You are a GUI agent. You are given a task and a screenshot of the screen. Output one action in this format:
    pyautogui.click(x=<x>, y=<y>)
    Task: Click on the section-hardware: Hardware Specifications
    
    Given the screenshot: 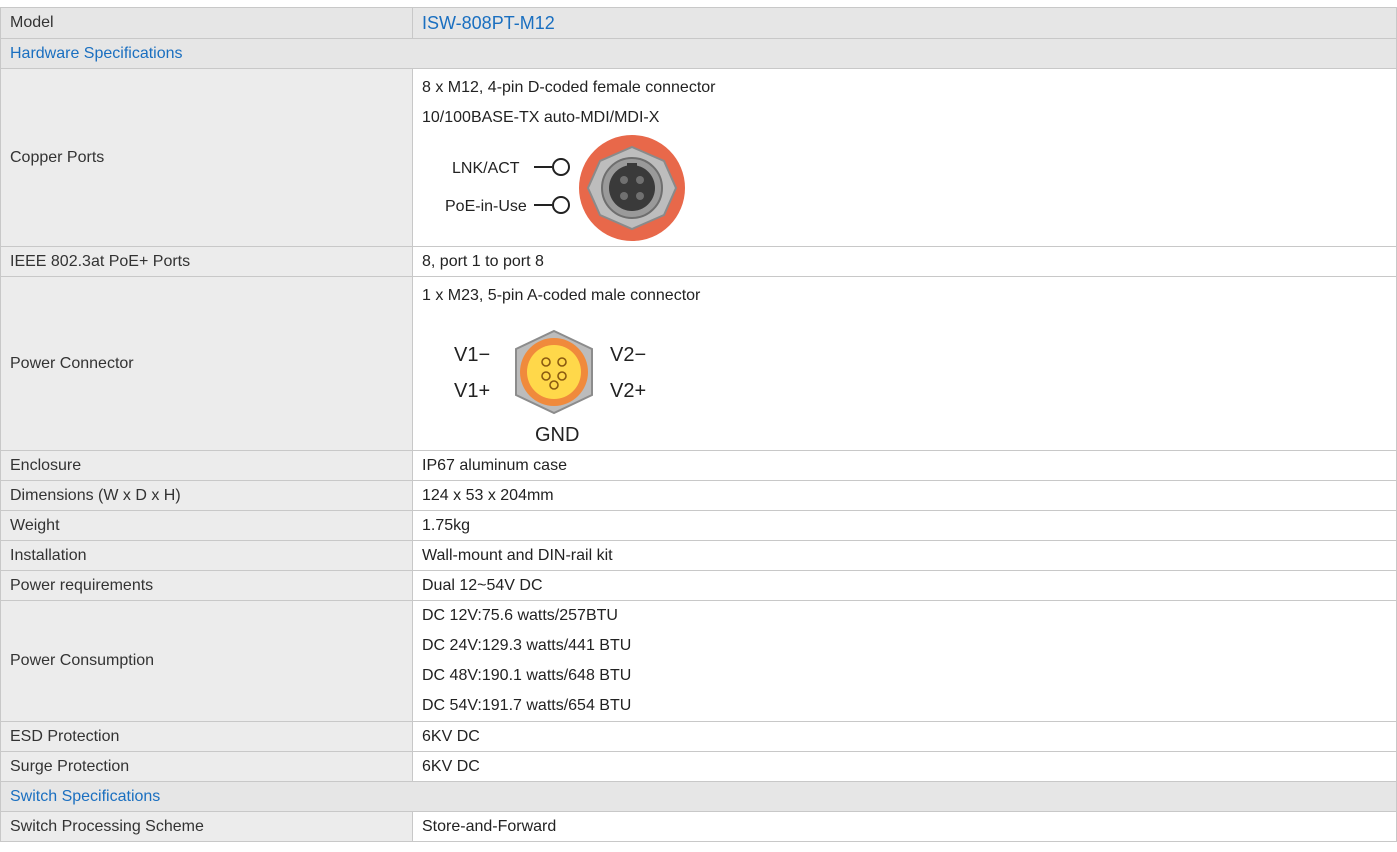 What is the action you would take?
    pyautogui.click(x=698, y=53)
    